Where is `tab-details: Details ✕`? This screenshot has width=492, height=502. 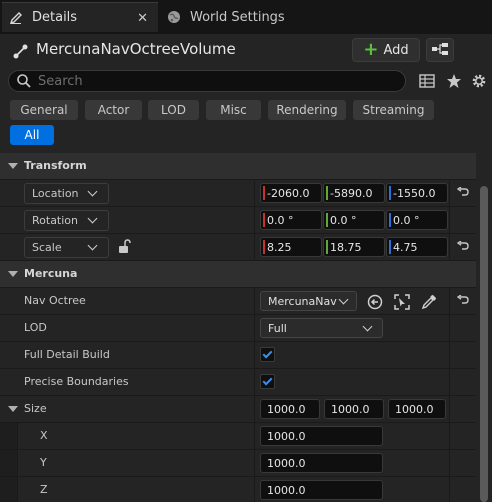
tab-details: Details ✕ is located at coordinates (80, 17).